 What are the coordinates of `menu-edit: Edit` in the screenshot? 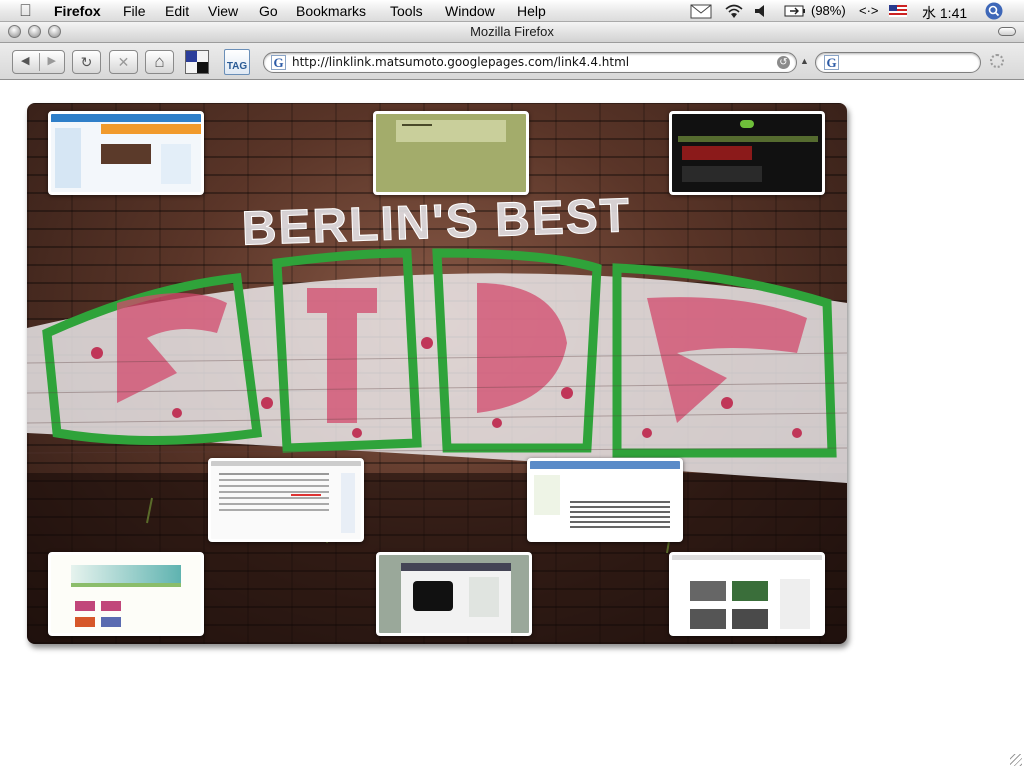 It's located at (177, 11).